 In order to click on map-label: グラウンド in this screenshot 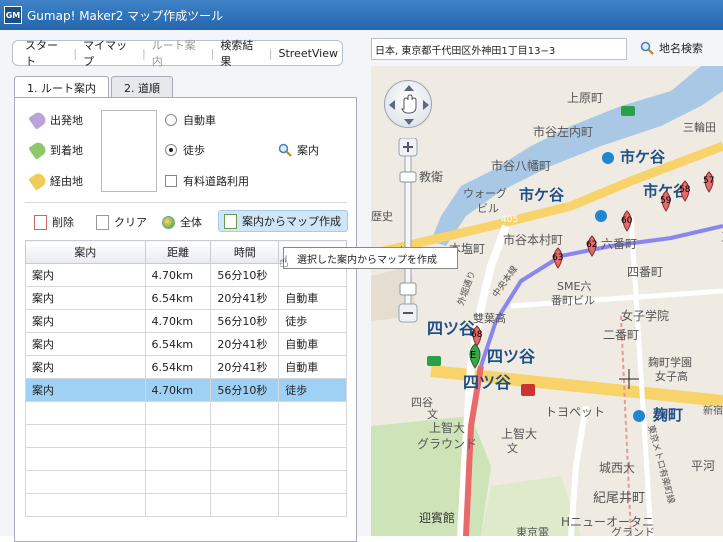, I will do `click(447, 444)`.